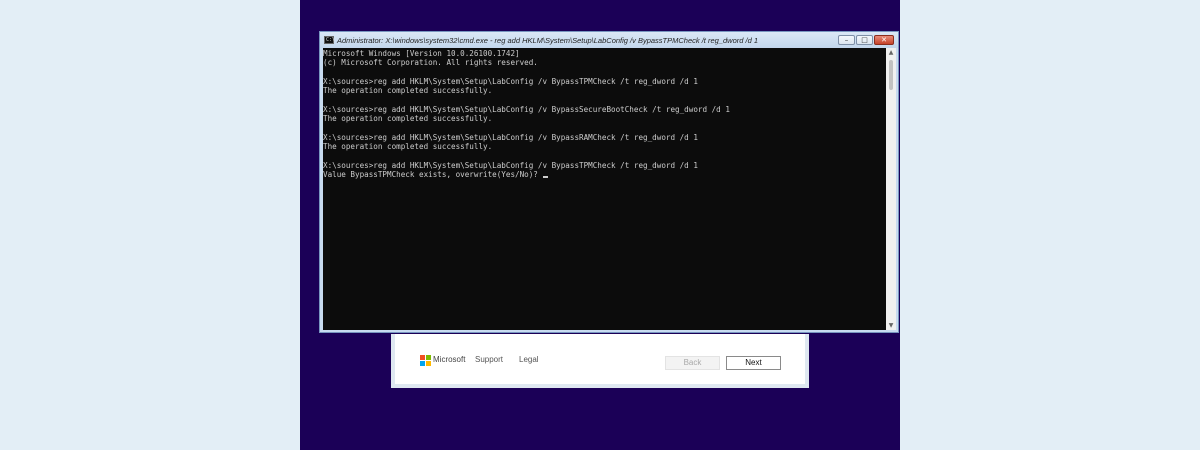 This screenshot has height=450, width=1200. I want to click on scrollbar-thumb, so click(891, 75).